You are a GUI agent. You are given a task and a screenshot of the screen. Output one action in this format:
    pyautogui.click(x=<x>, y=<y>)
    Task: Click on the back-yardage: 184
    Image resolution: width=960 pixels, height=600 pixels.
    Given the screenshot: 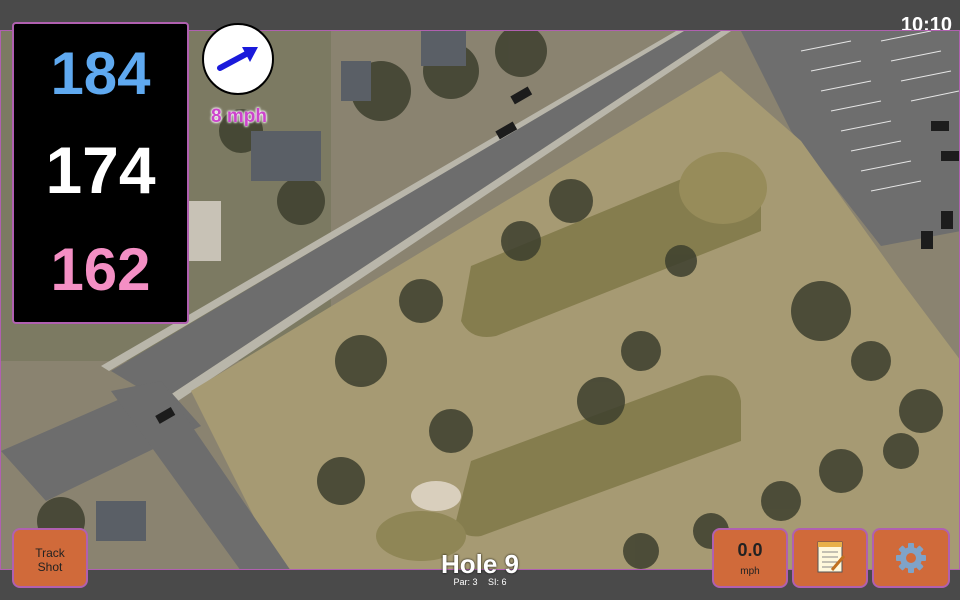 What is the action you would take?
    pyautogui.click(x=100, y=73)
    